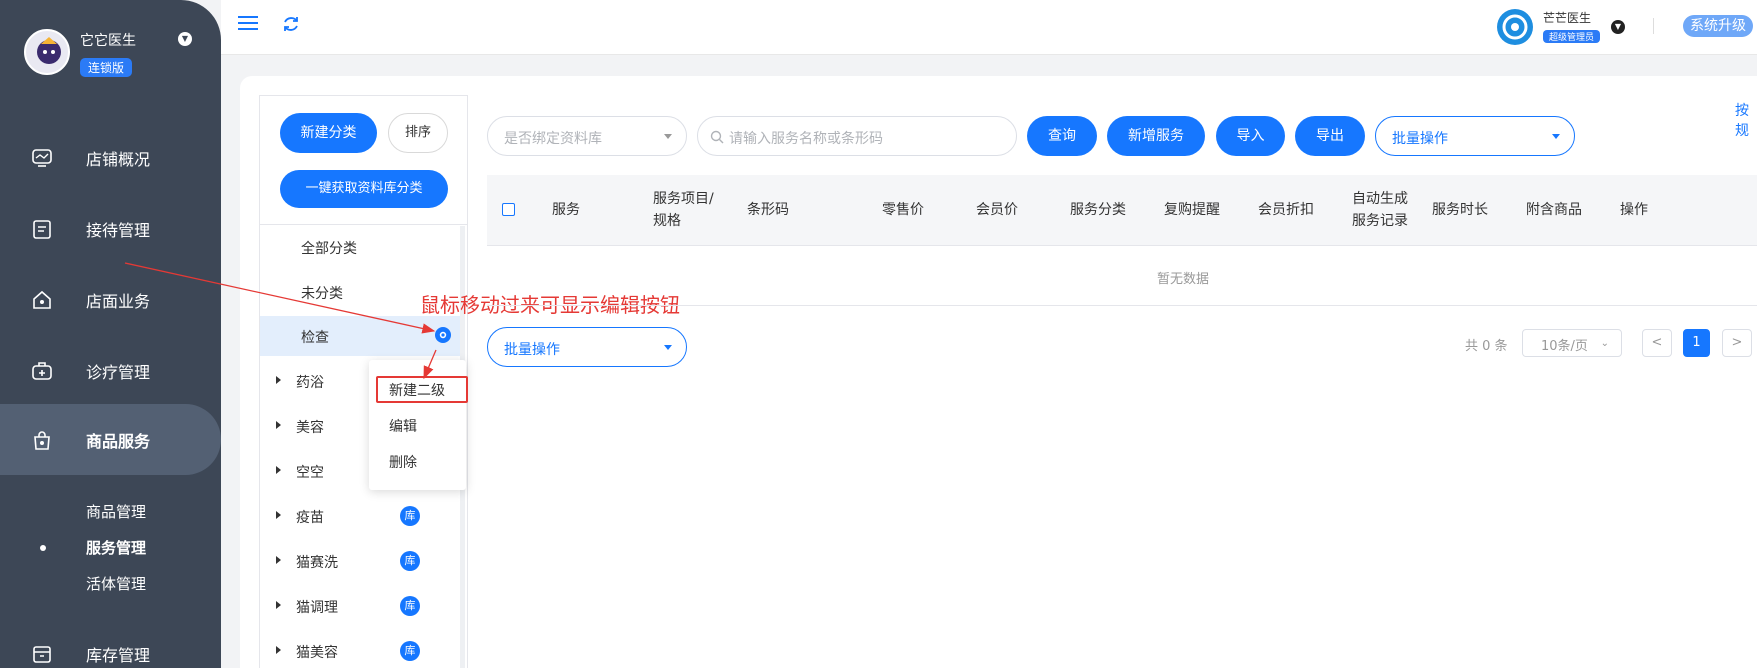 This screenshot has height=668, width=1757. What do you see at coordinates (360, 247) in the screenshot?
I see `category-item: 全部分类` at bounding box center [360, 247].